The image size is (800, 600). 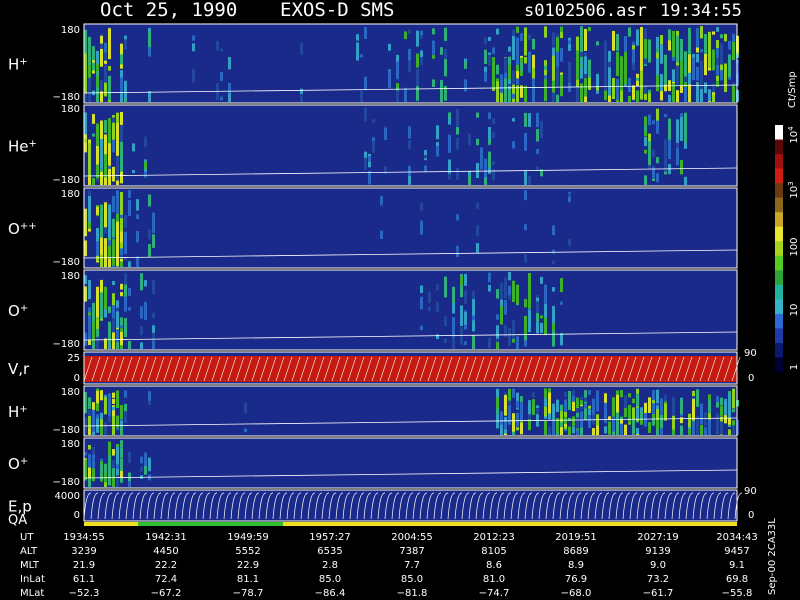 What do you see at coordinates (166, 537) in the screenshot?
I see `axis-row-value: 1942:31` at bounding box center [166, 537].